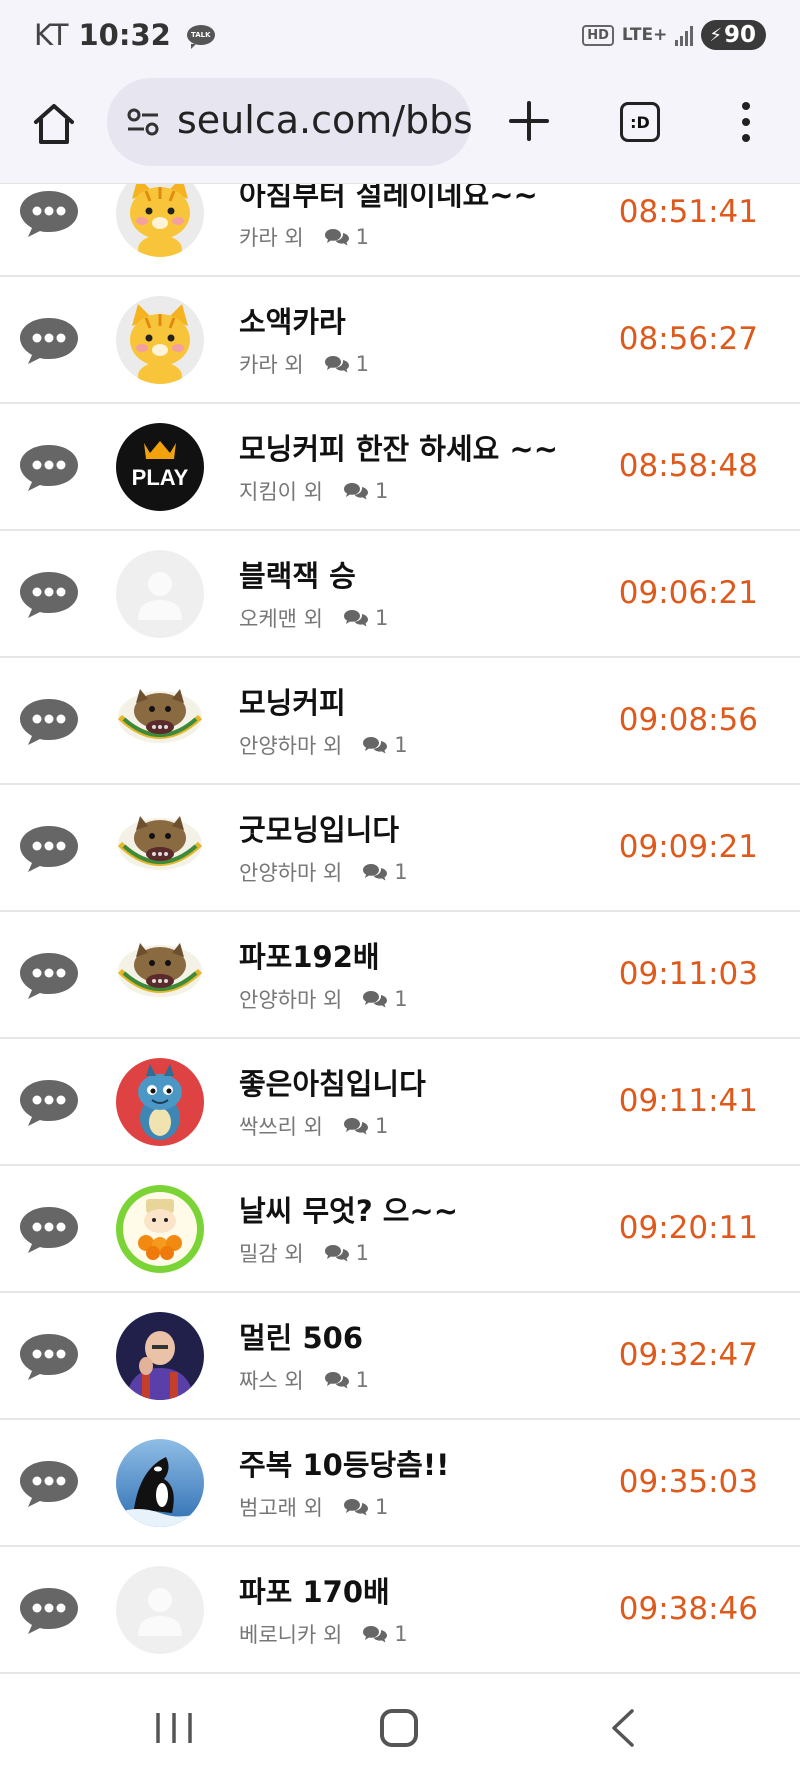  What do you see at coordinates (281, 492) in the screenshot?
I see `author-name: 지킴이 외` at bounding box center [281, 492].